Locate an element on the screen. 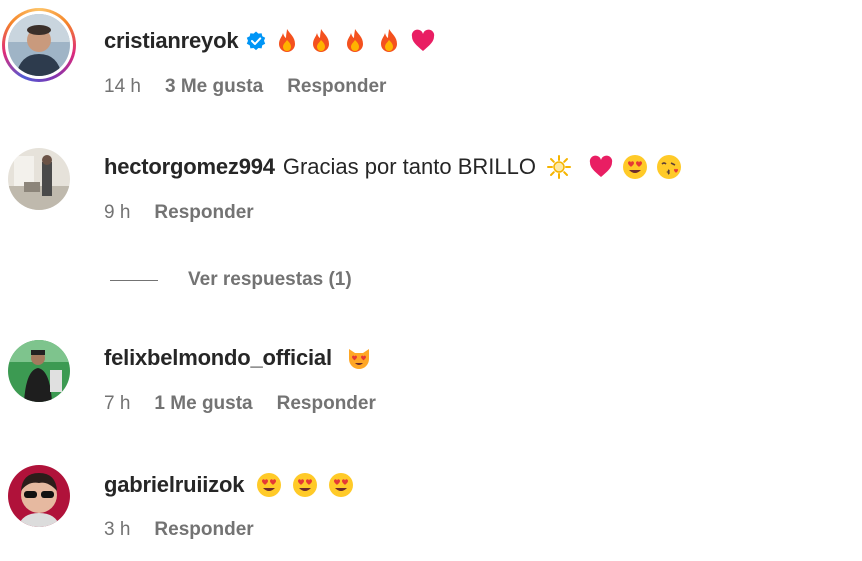 The image size is (862, 561). comment-text-line: cristianreyok is located at coordinates (270, 41).